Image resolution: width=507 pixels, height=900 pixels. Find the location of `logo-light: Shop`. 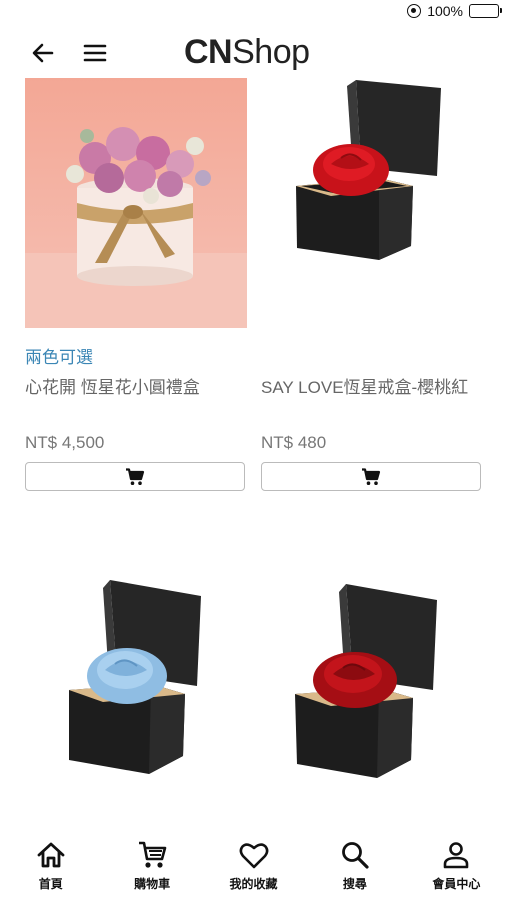

logo-light: Shop is located at coordinates (271, 52).